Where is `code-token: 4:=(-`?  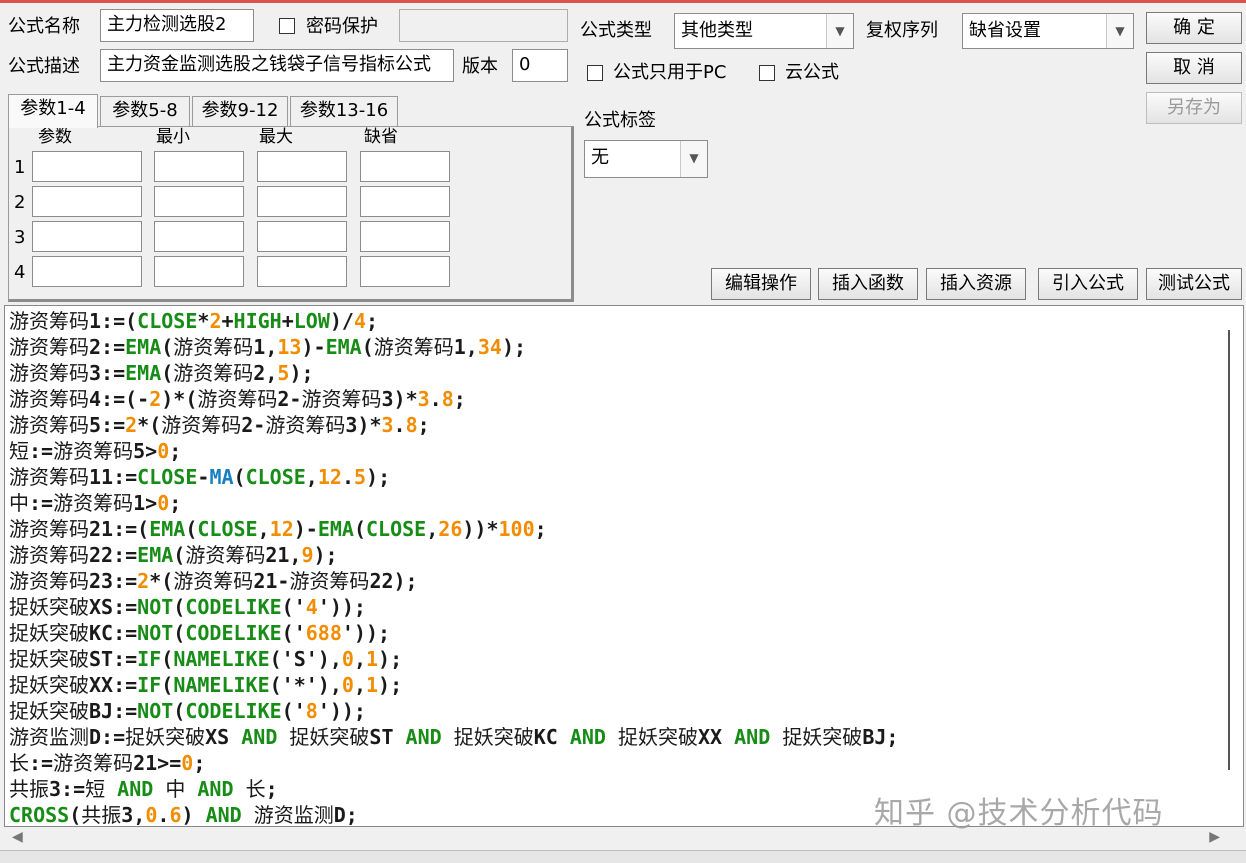
code-token: 4:=(- is located at coordinates (119, 399).